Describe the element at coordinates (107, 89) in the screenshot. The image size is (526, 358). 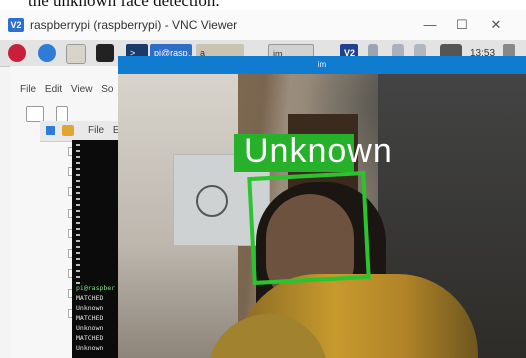
I see `menu-so: So` at that location.